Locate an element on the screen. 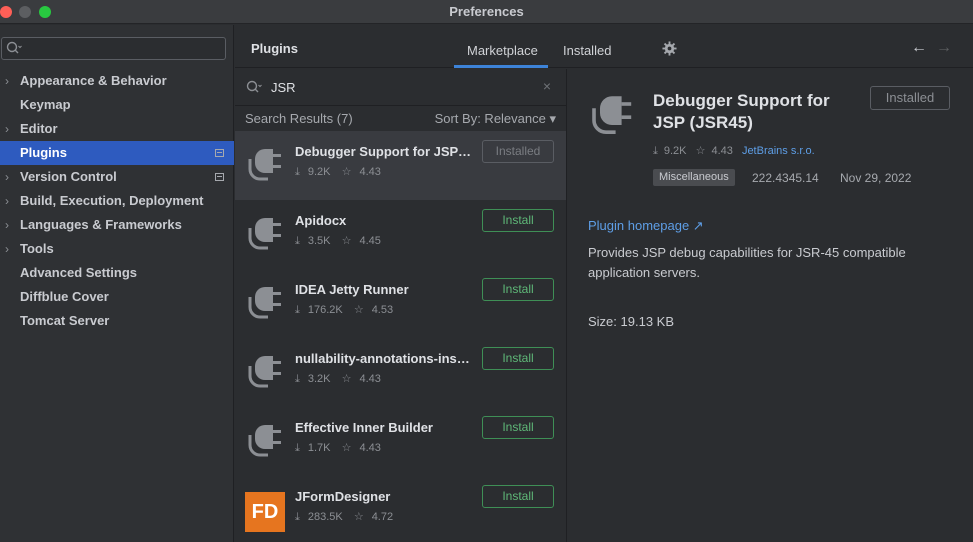 This screenshot has height=542, width=973. sidebar-item-plugins: Plugins is located at coordinates (117, 153).